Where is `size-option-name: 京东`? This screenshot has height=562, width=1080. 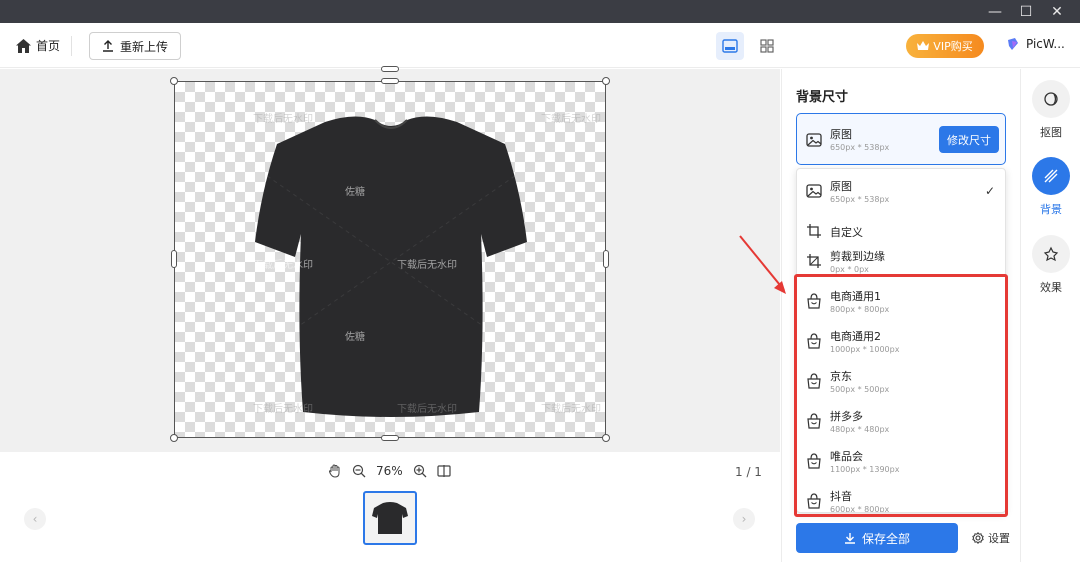
size-option-name: 京东 is located at coordinates (841, 376).